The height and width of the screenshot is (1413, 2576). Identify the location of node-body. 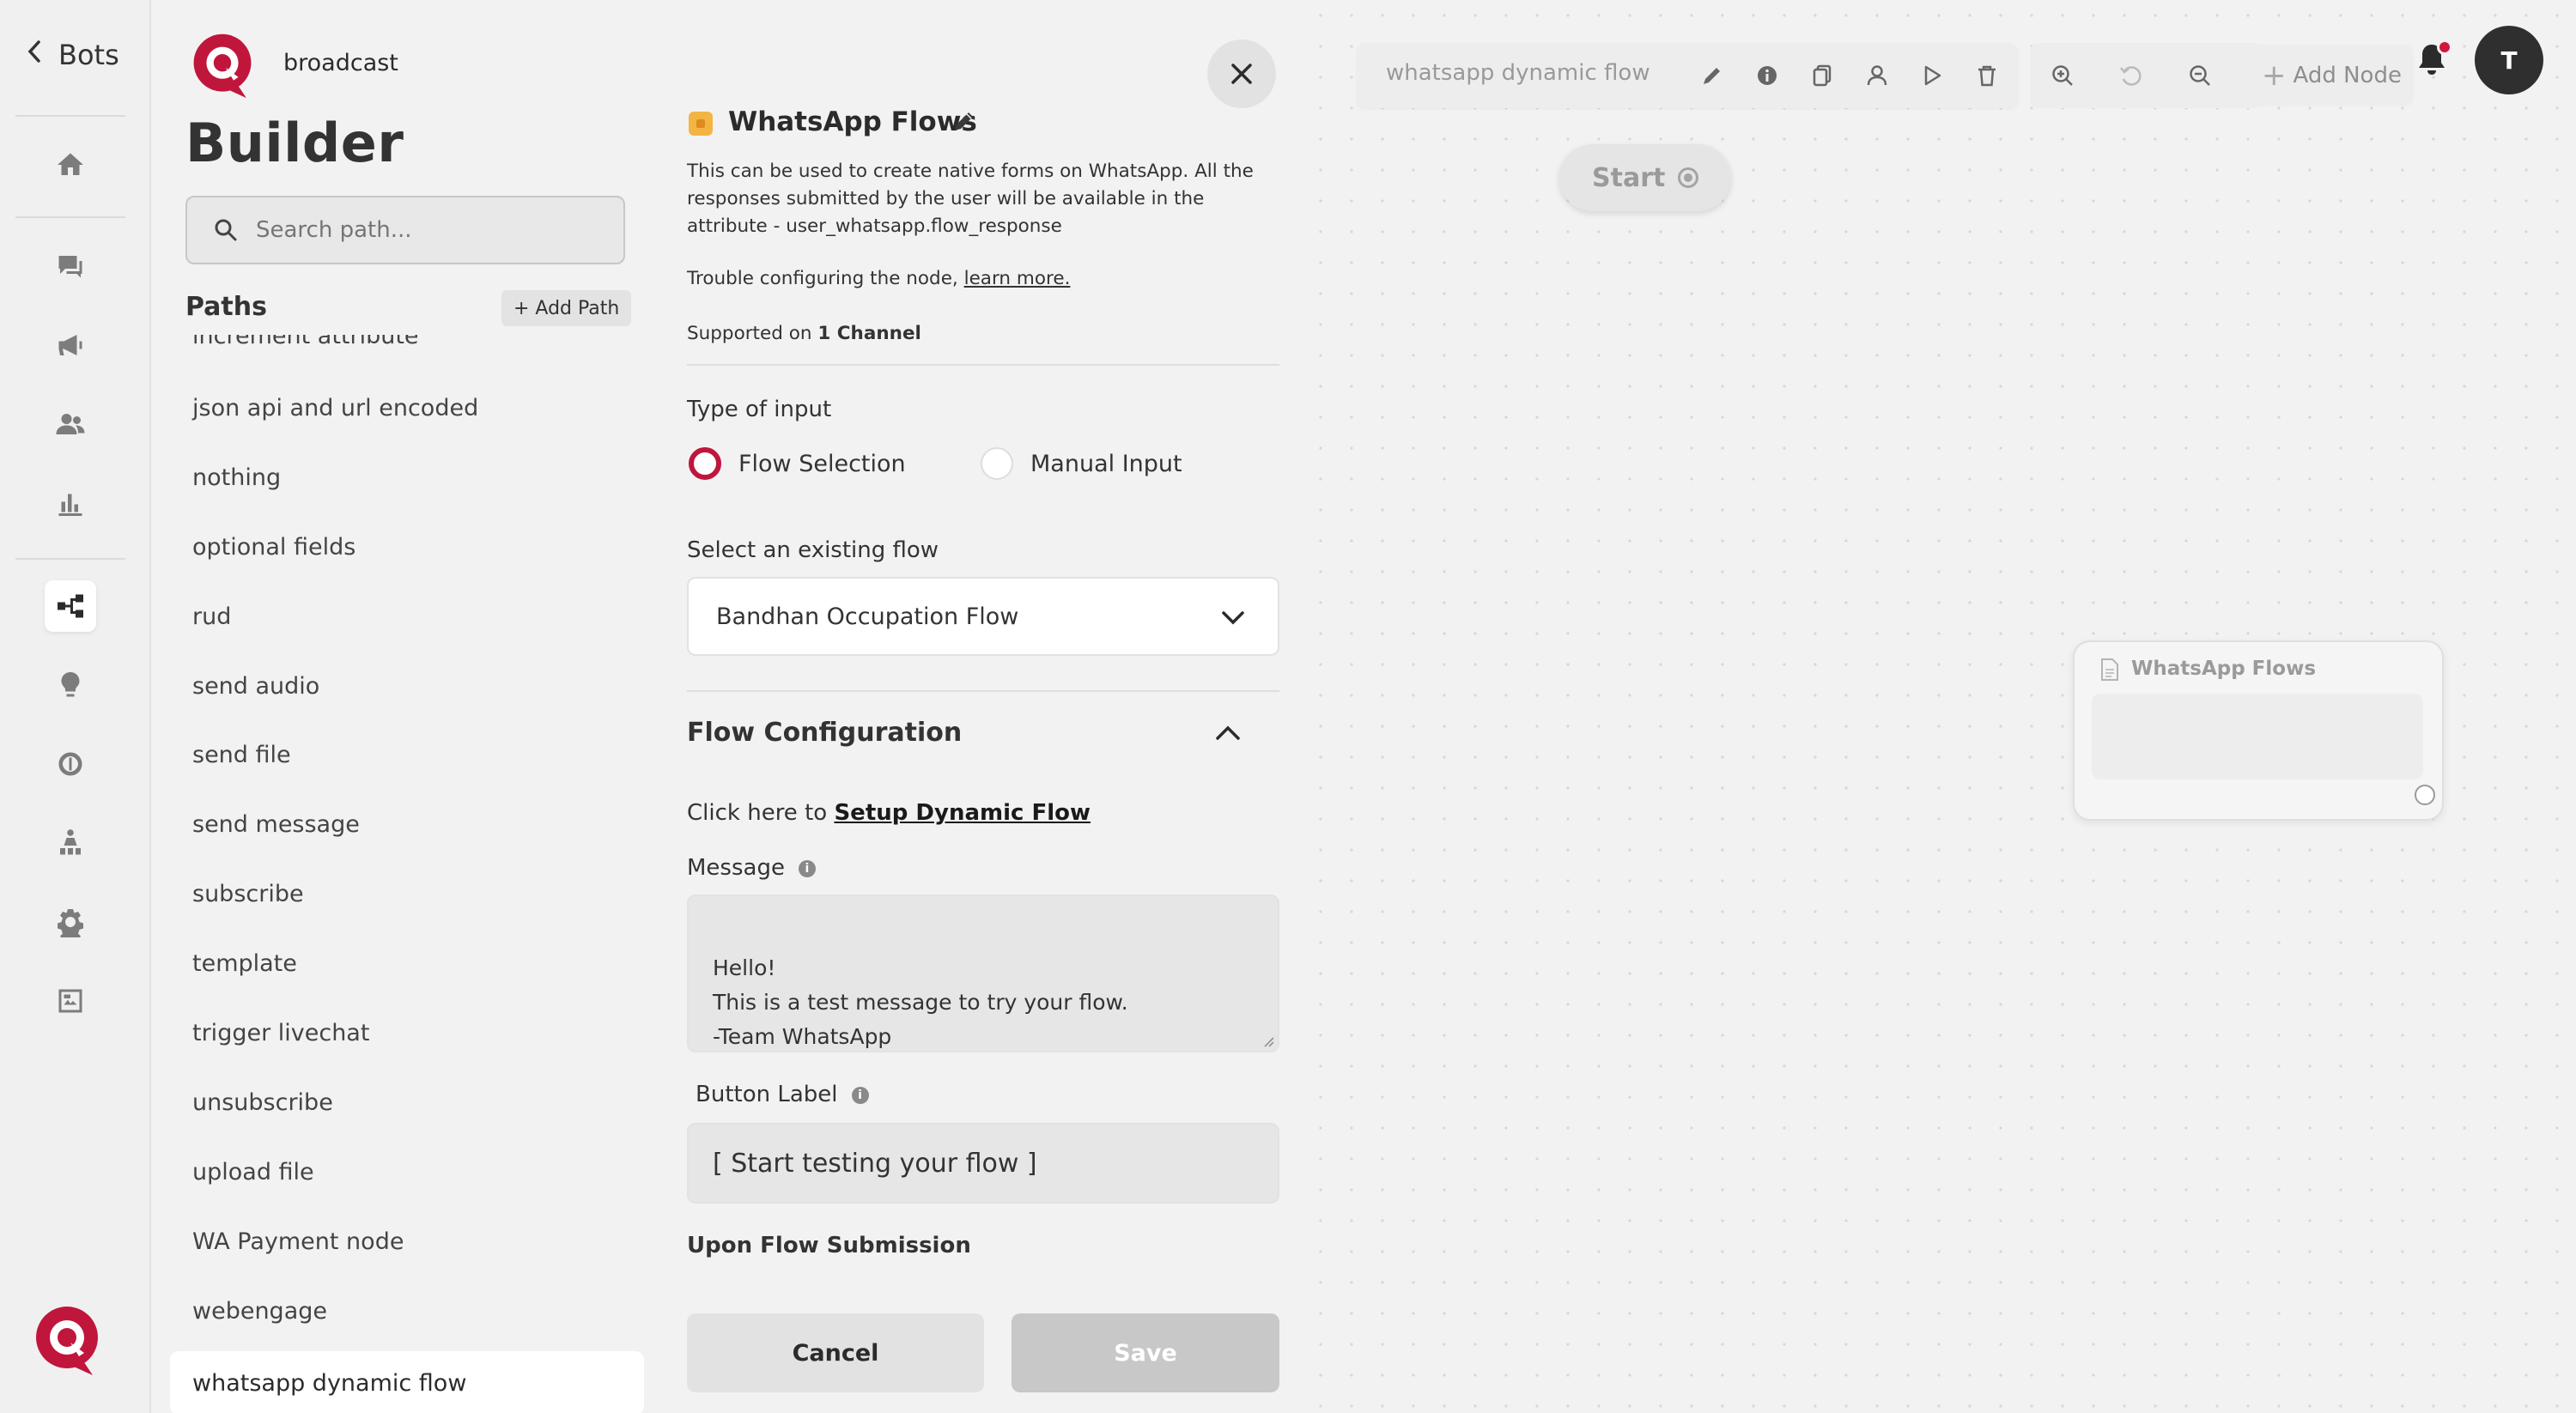
(2258, 736).